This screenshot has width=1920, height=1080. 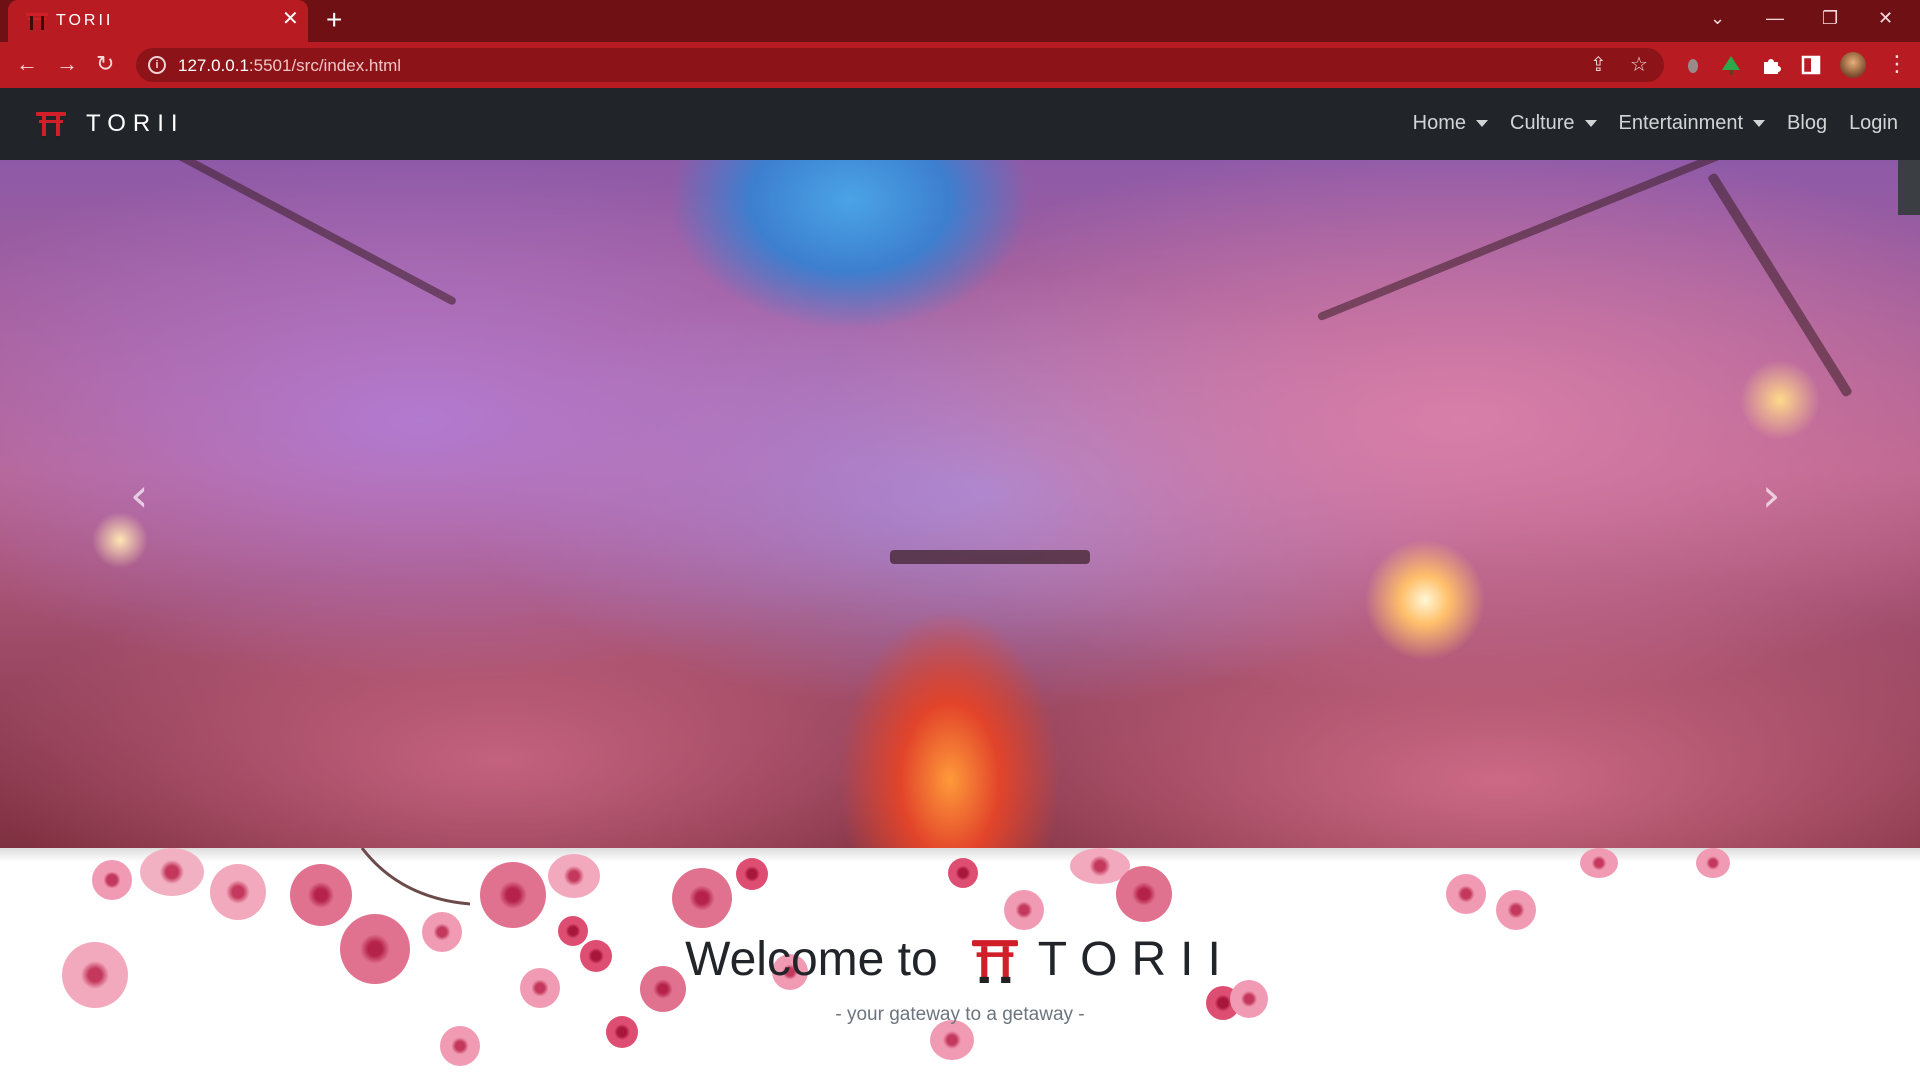 I want to click on nav-home: Home, so click(x=1451, y=123).